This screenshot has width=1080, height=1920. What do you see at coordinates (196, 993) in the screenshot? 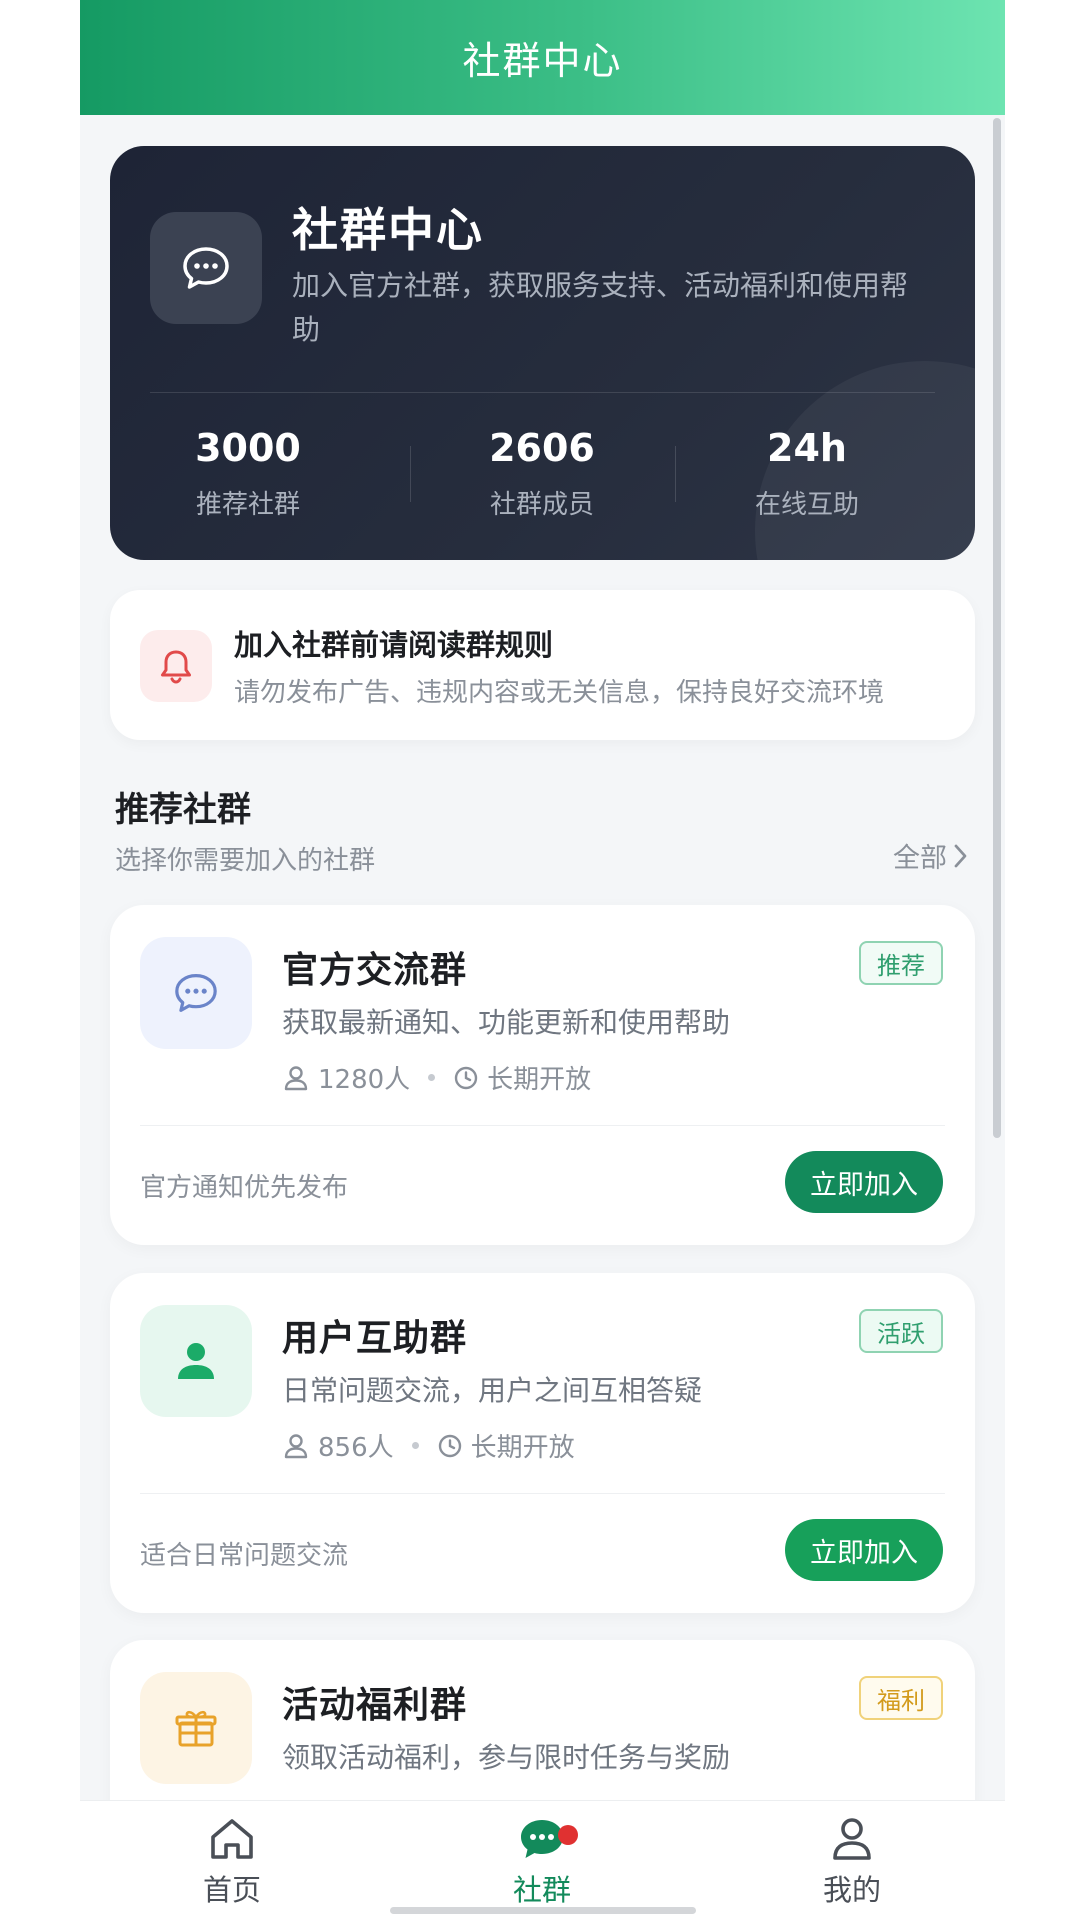
I see `chat-bubble-icon` at bounding box center [196, 993].